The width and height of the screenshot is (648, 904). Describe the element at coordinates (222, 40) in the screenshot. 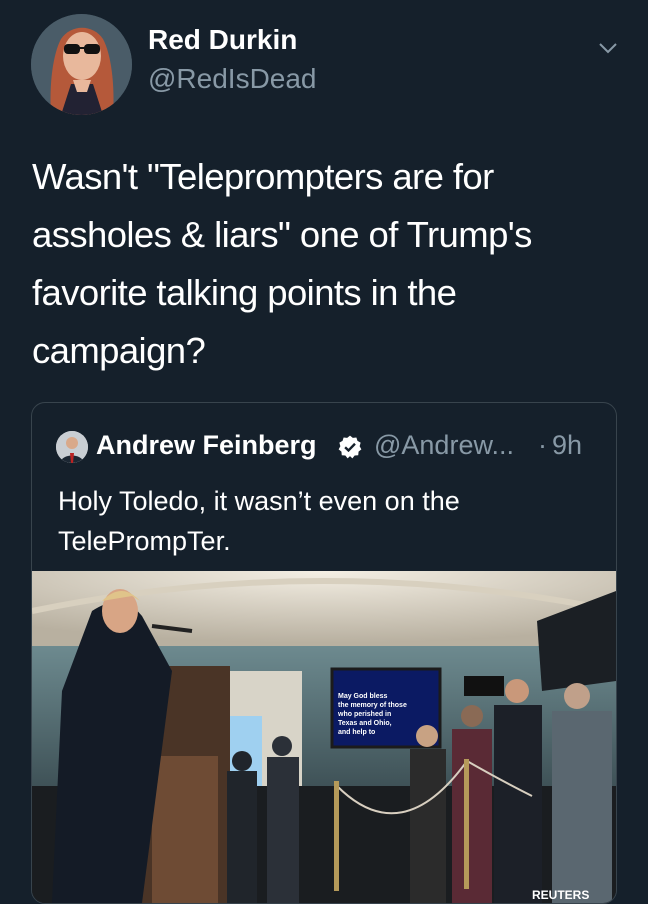

I see `author-name: Red Durkin` at that location.